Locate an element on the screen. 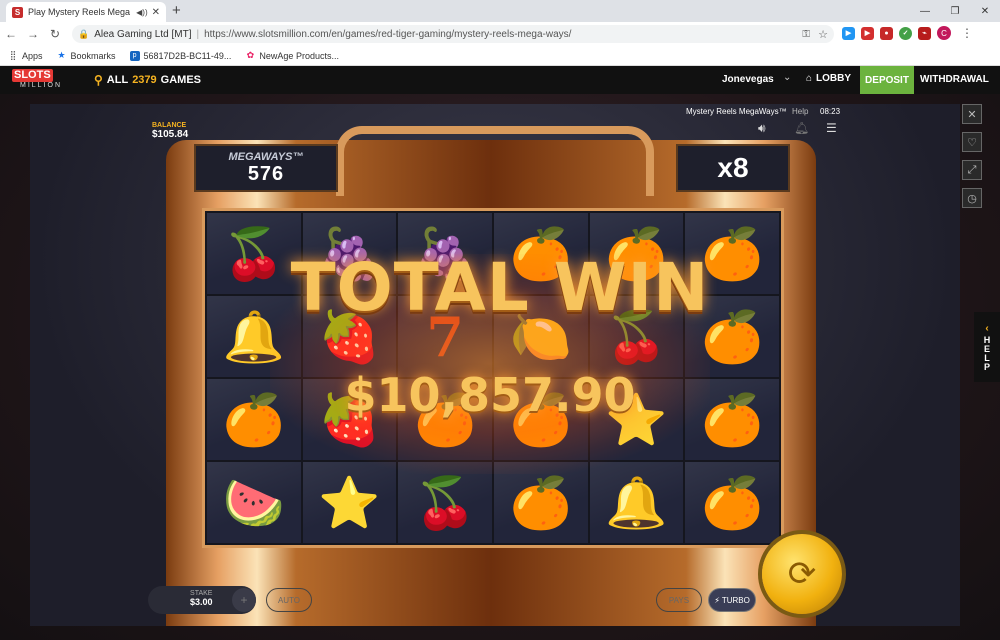  all-games-search: ⚲ ALL 2379 GAMES is located at coordinates (147, 80).